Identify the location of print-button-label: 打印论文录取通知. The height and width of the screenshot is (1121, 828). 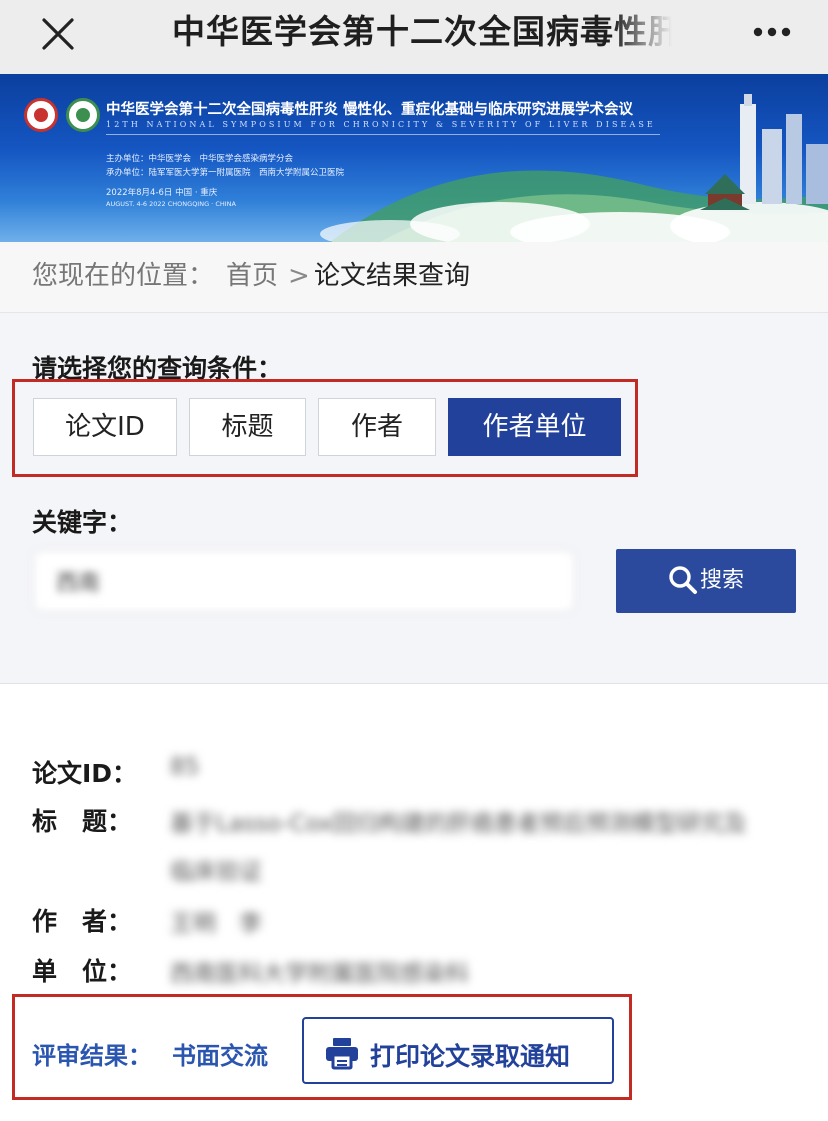
(470, 1056).